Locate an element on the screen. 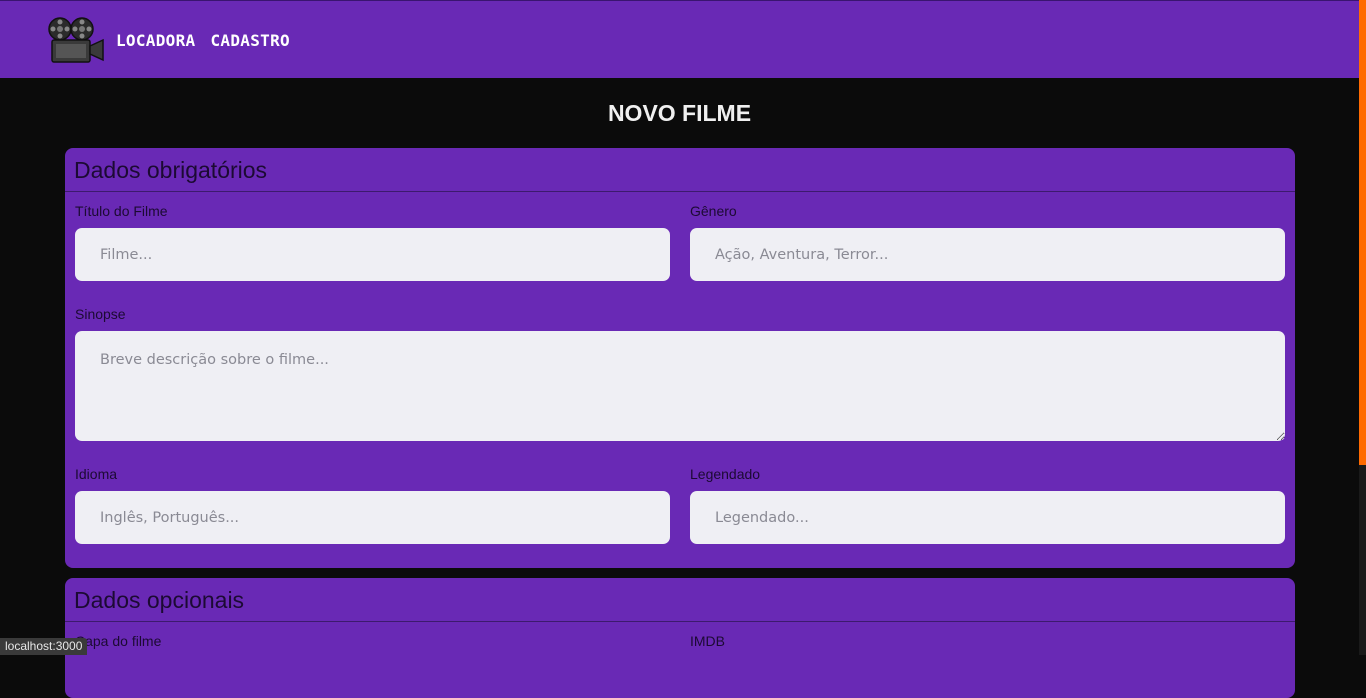 This screenshot has width=1366, height=698. sinopse-textarea is located at coordinates (680, 386).